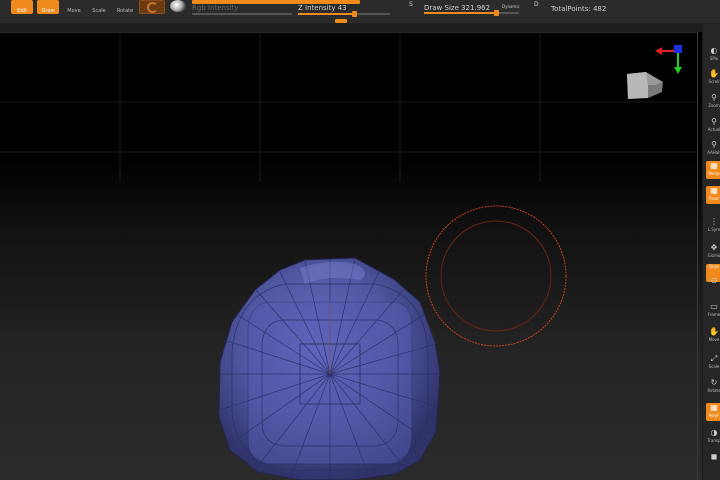 This screenshot has width=720, height=480. What do you see at coordinates (713, 390) in the screenshot?
I see `tray-button-label: Rotate` at bounding box center [713, 390].